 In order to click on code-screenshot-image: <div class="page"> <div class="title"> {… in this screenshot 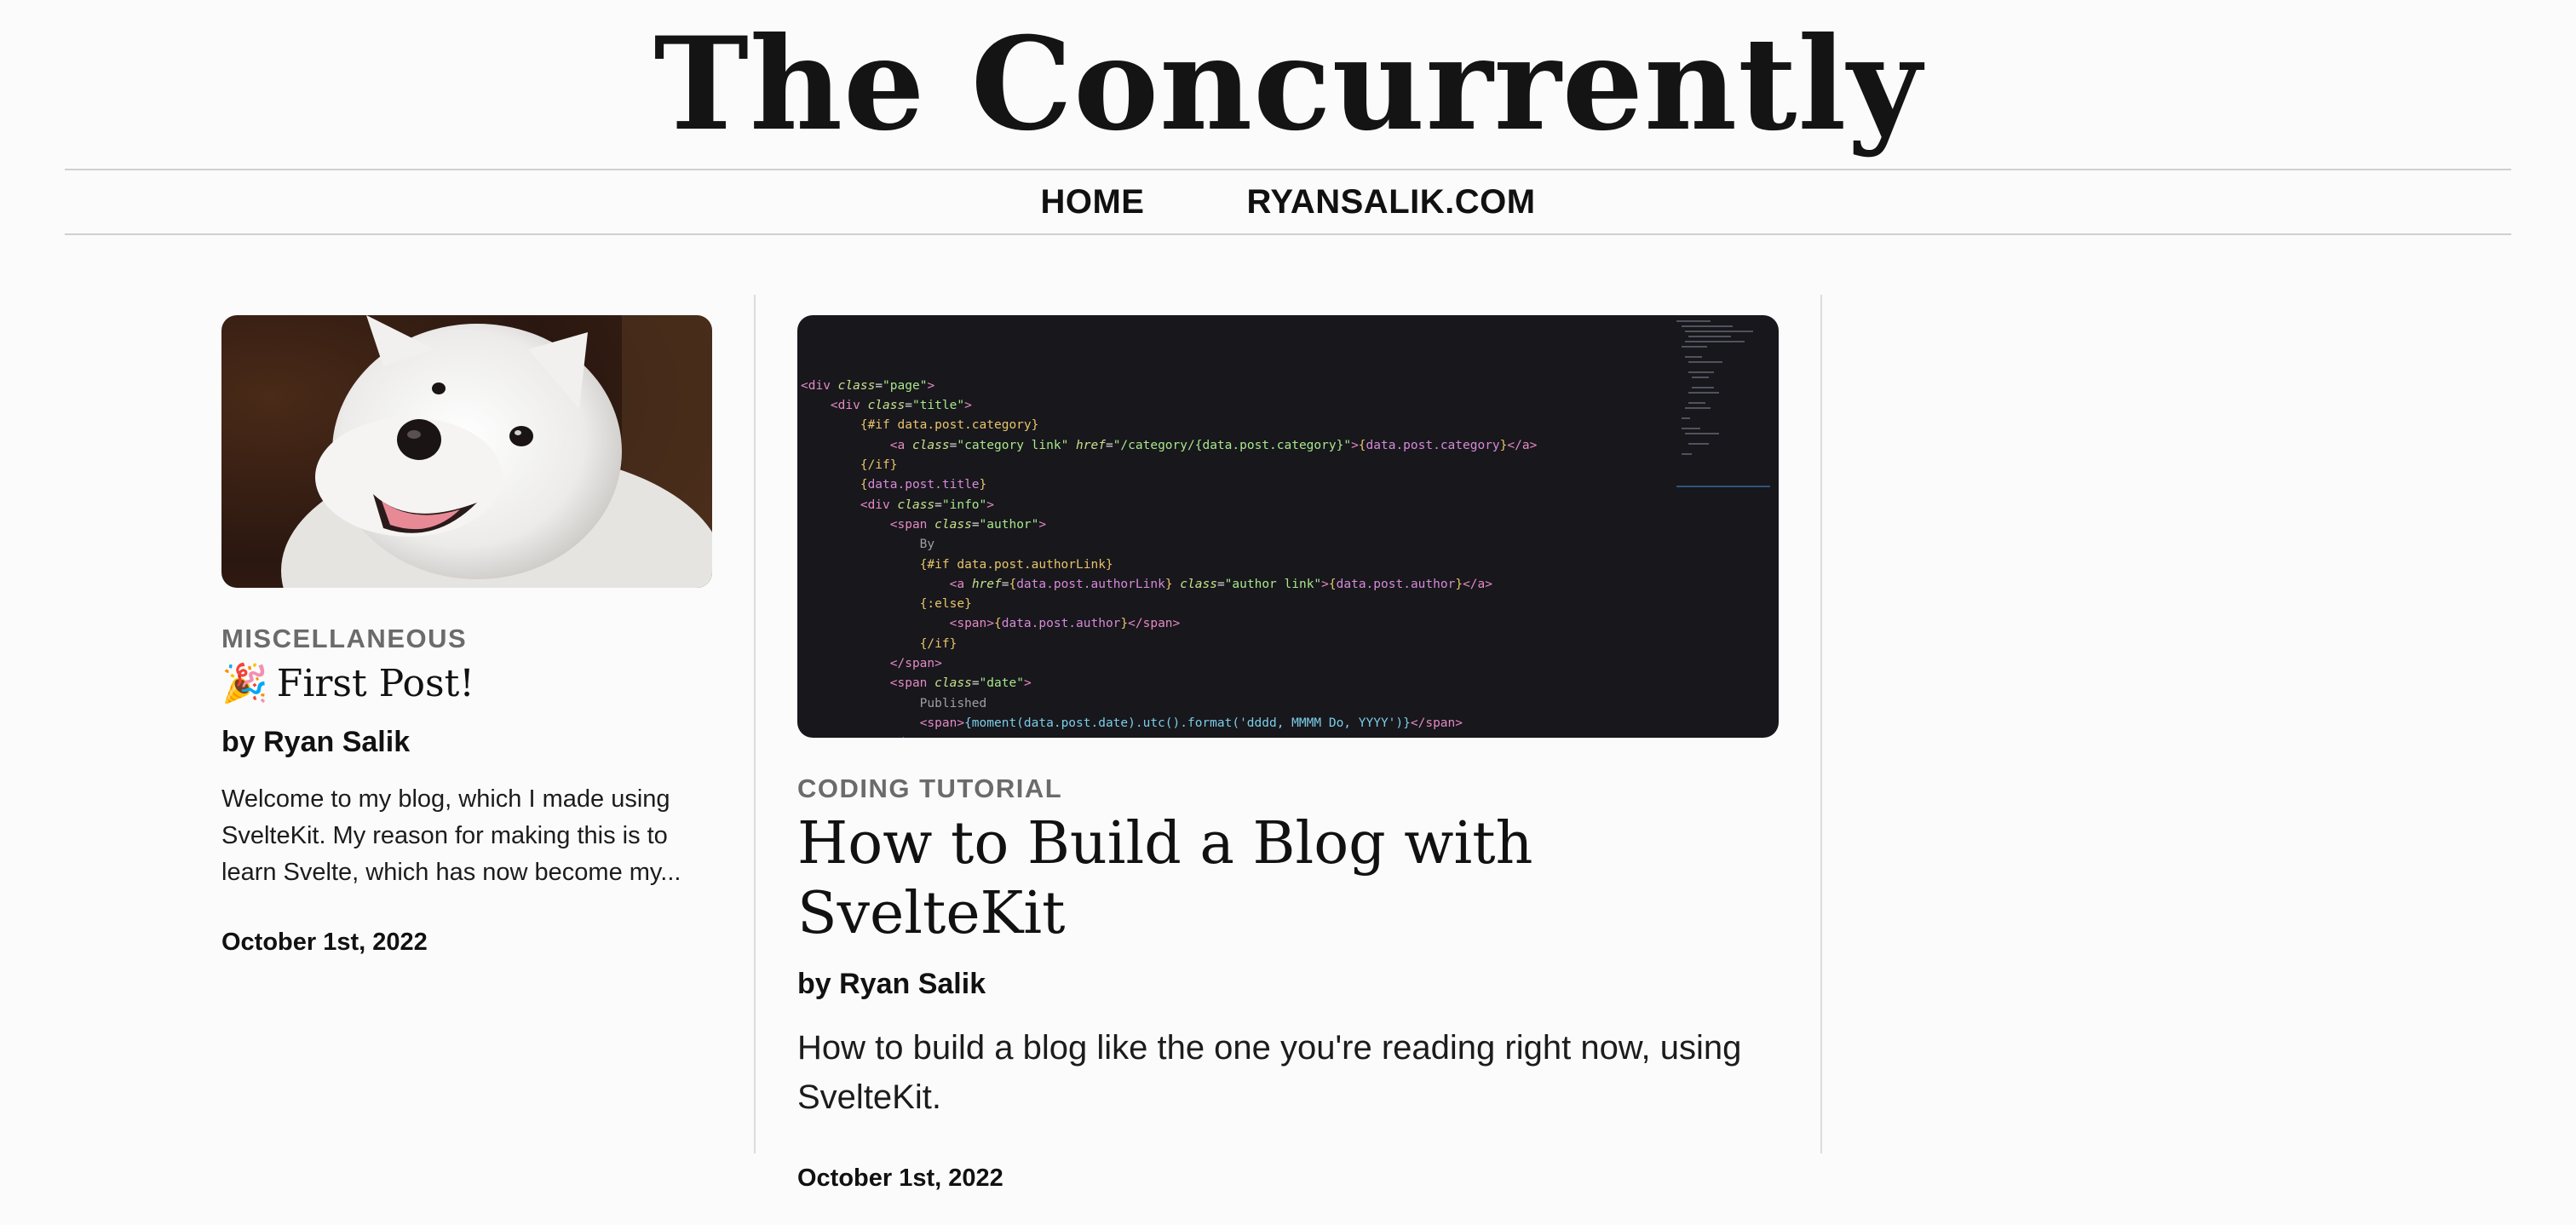, I will do `click(1288, 526)`.